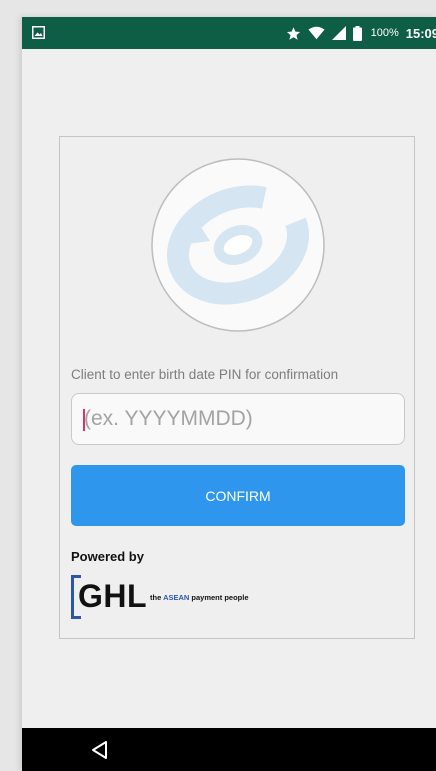 The height and width of the screenshot is (771, 436). I want to click on confirm-button: CONFIRM, so click(238, 495).